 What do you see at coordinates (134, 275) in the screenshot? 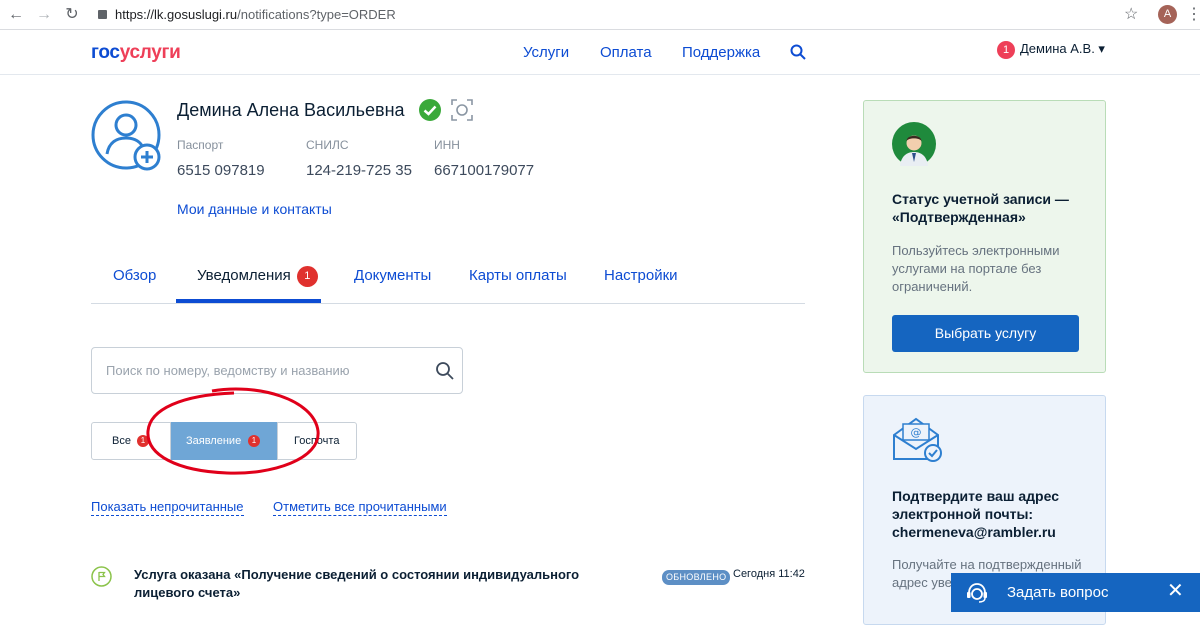
I see `tab-overview: Обзор` at bounding box center [134, 275].